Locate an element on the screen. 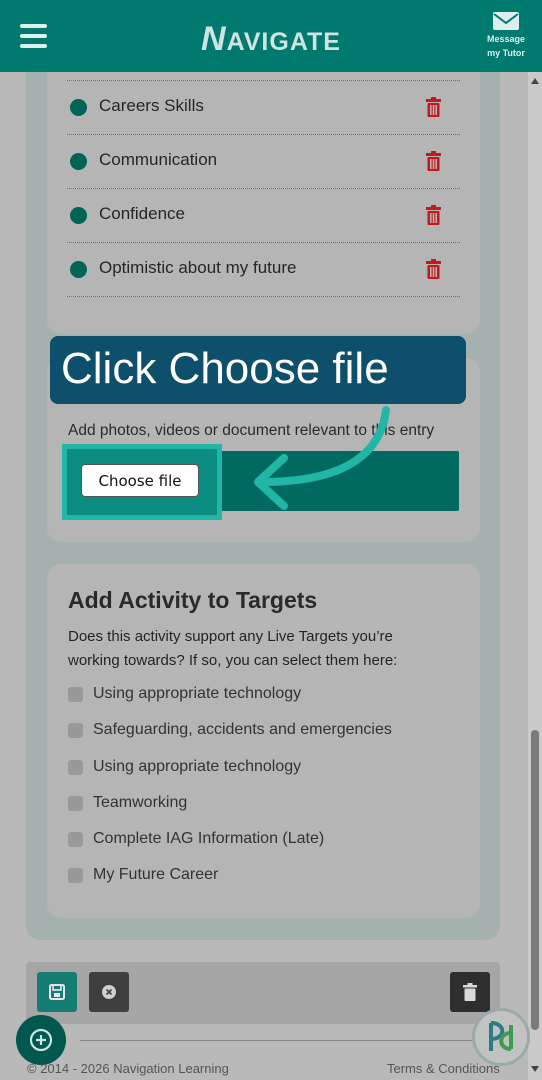 The image size is (542, 1080). bot-icon is located at coordinates (501, 1036).